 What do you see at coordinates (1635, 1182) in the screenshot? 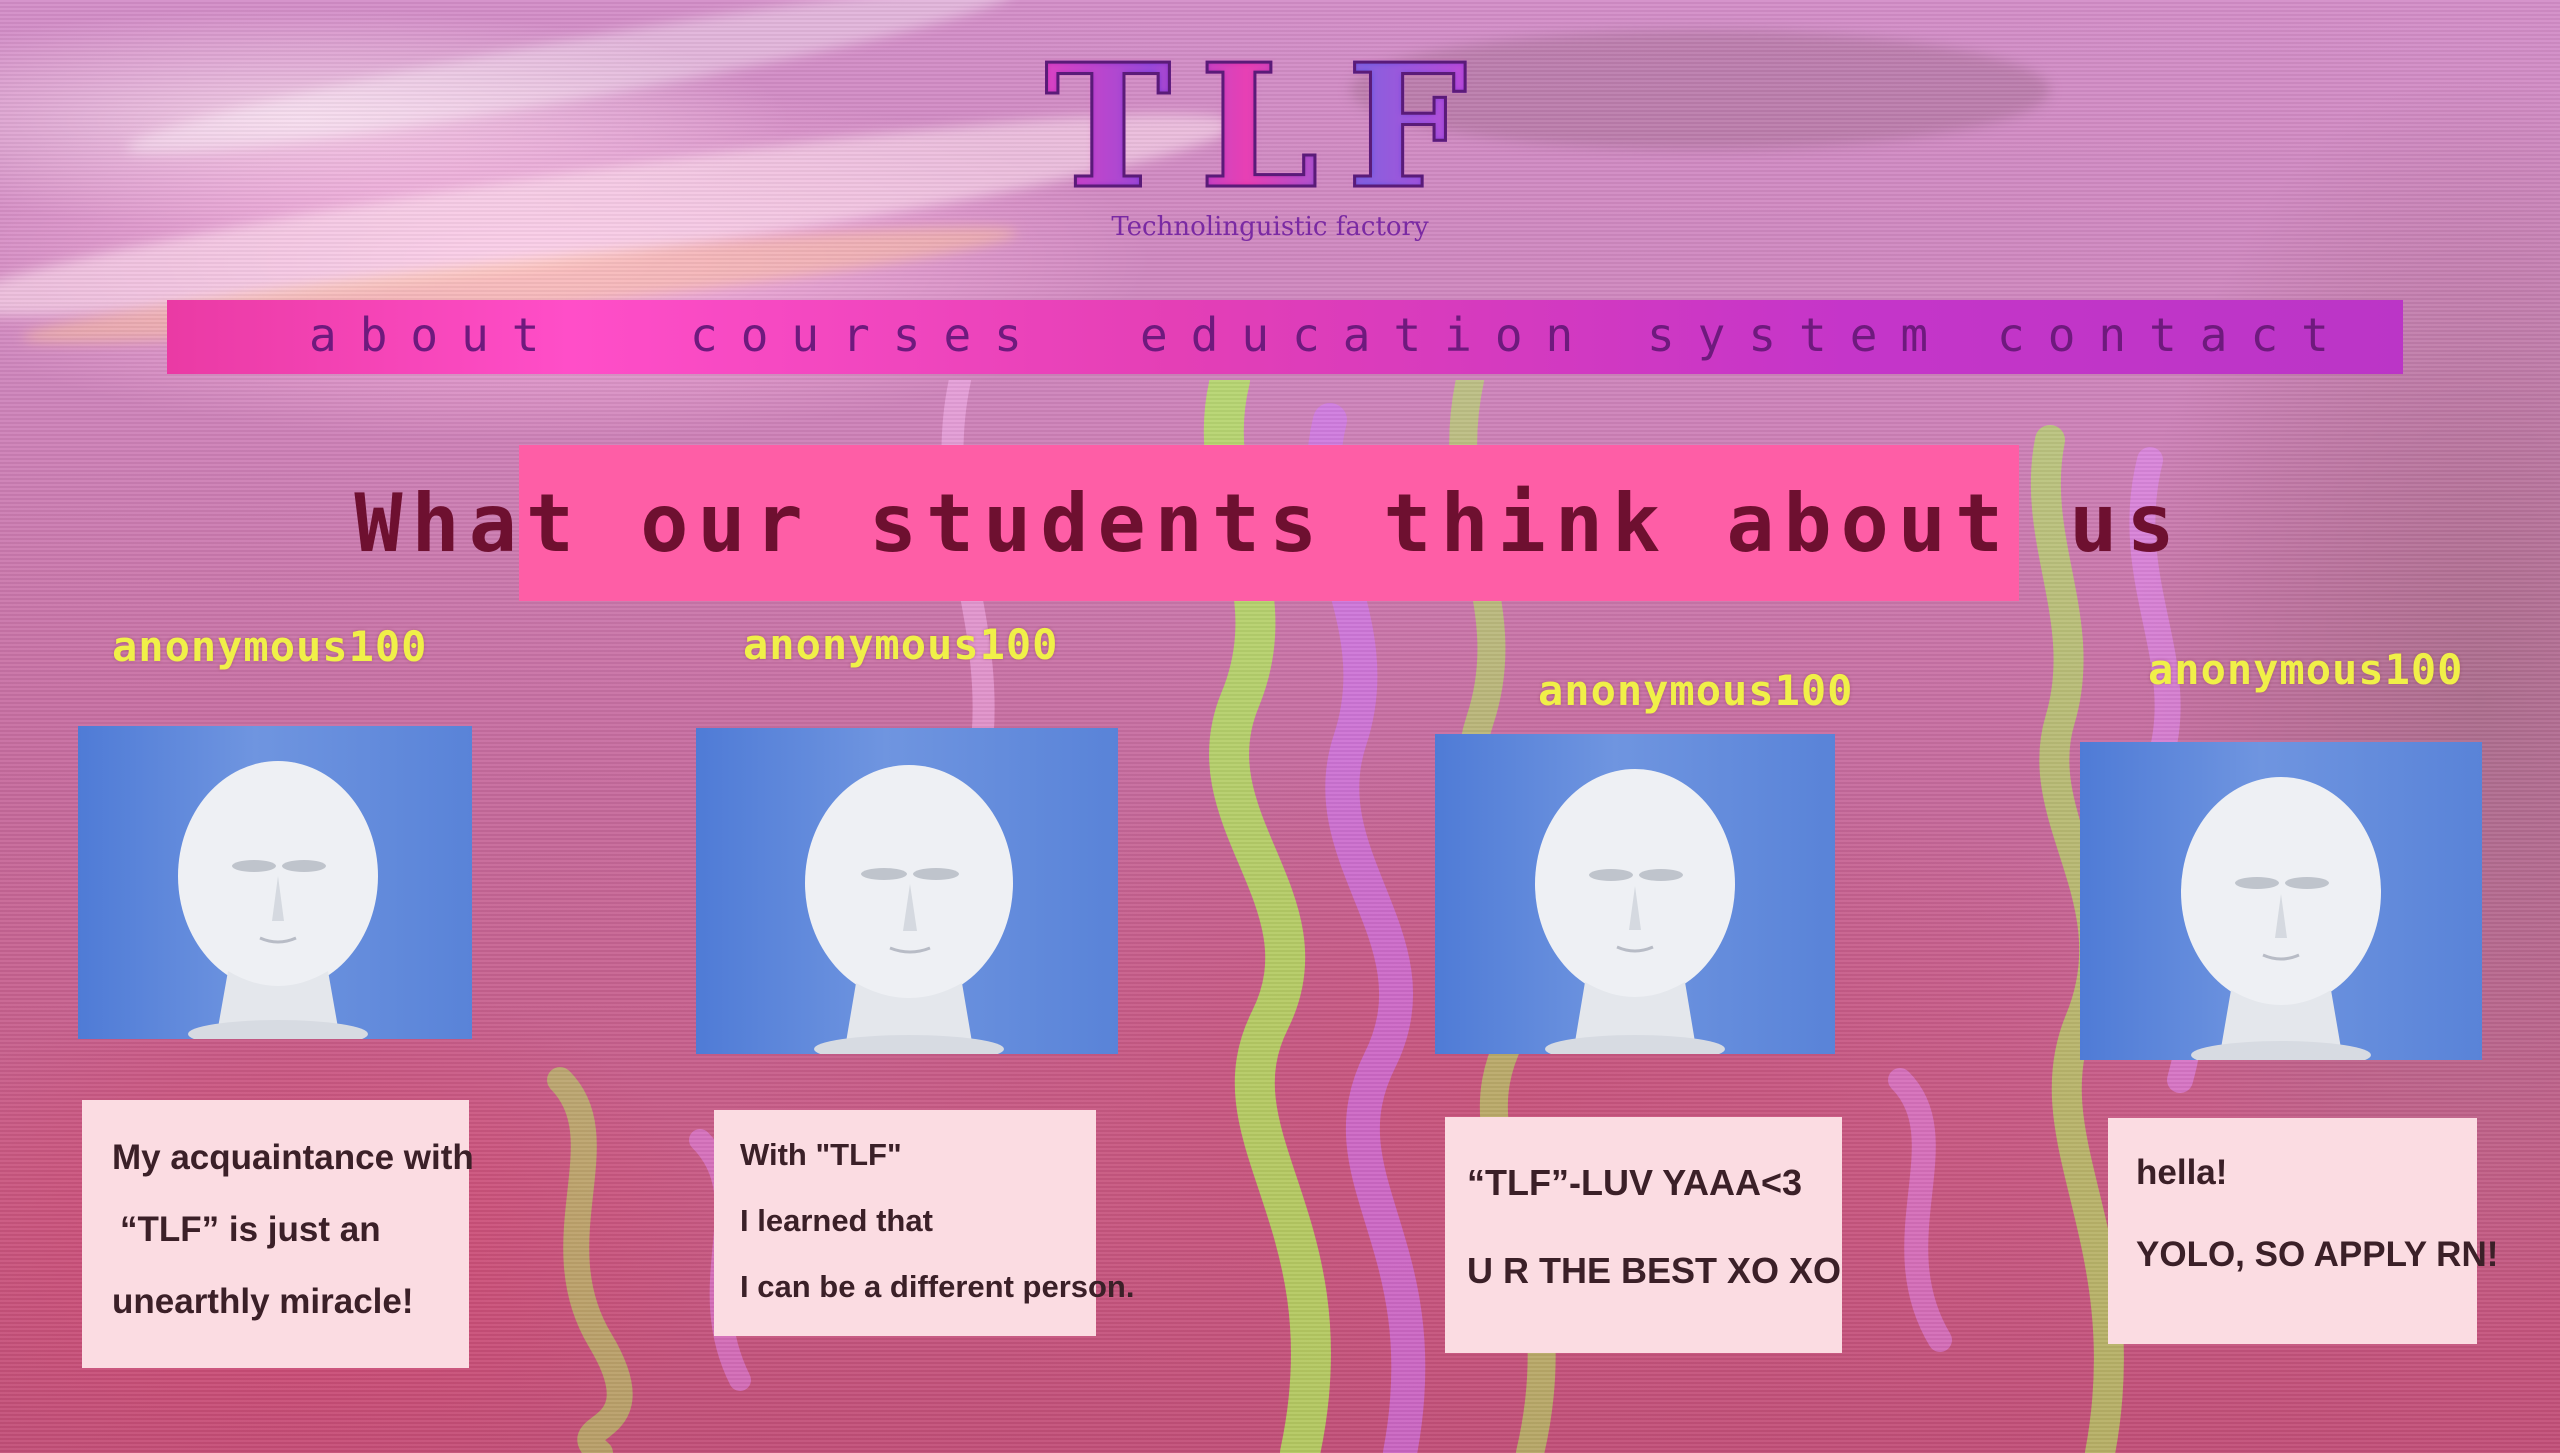
I see `quote-line: “TLF”-LUV YAAA<3` at bounding box center [1635, 1182].